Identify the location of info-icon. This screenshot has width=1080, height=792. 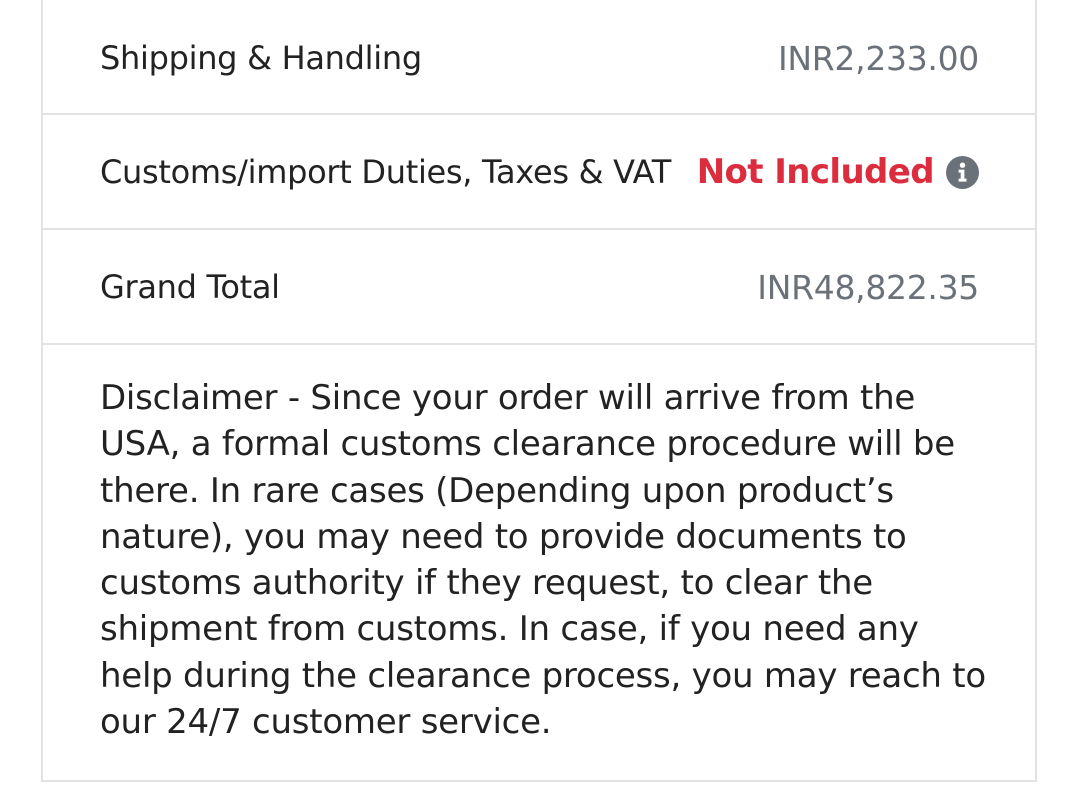
(962, 172).